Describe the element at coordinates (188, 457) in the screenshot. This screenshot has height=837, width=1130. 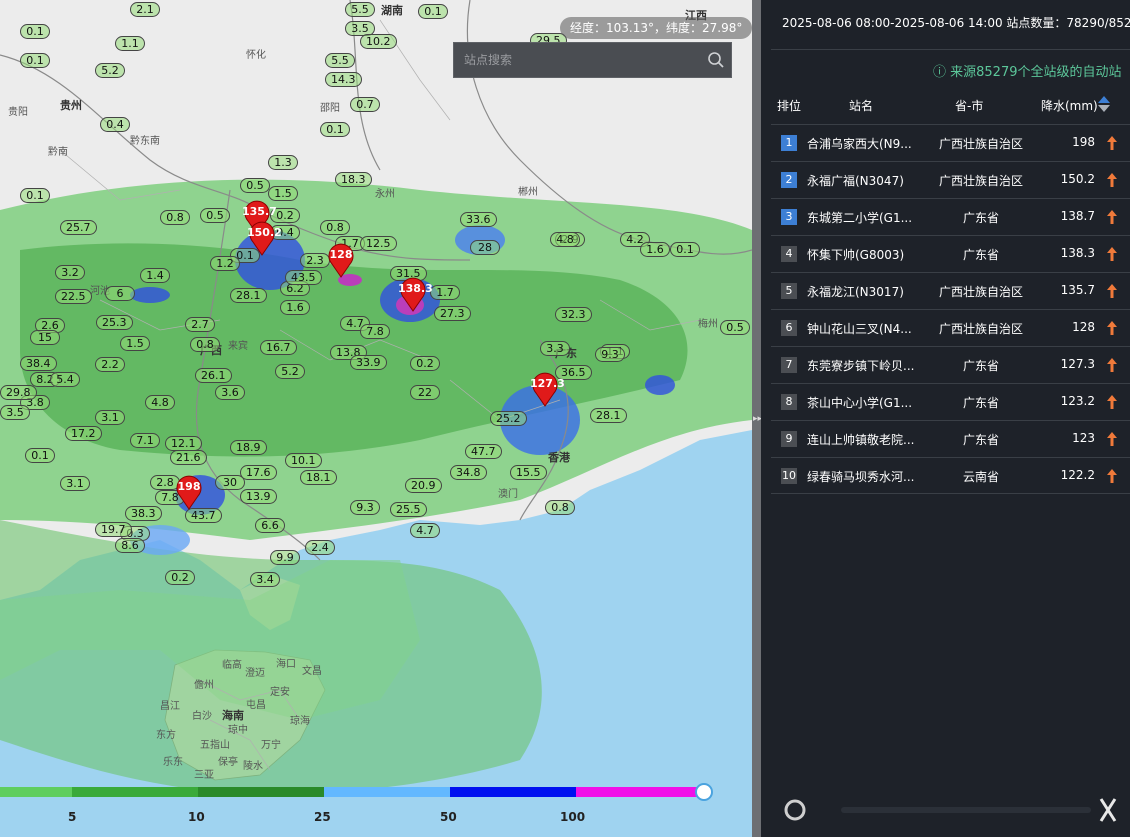
I see `station-value-label: 21.6` at that location.